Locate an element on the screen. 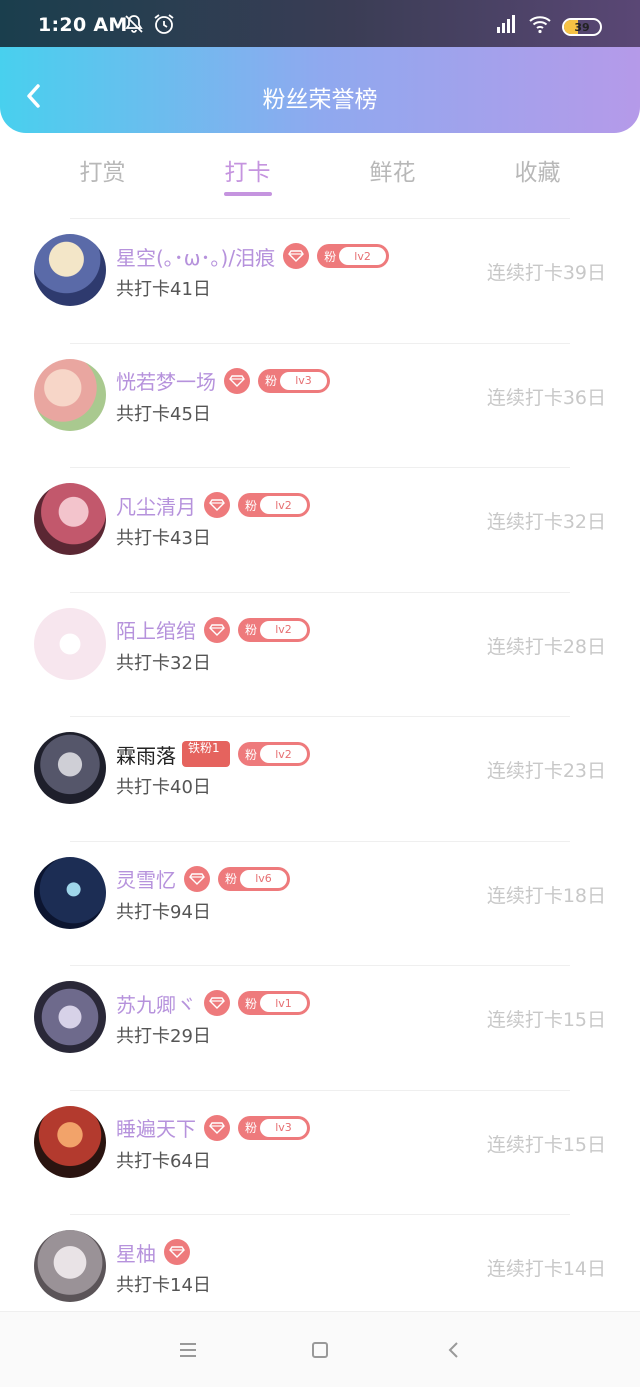 The height and width of the screenshot is (1387, 640). name-line: 凡尘清月 粉 lv2 is located at coordinates (213, 505).